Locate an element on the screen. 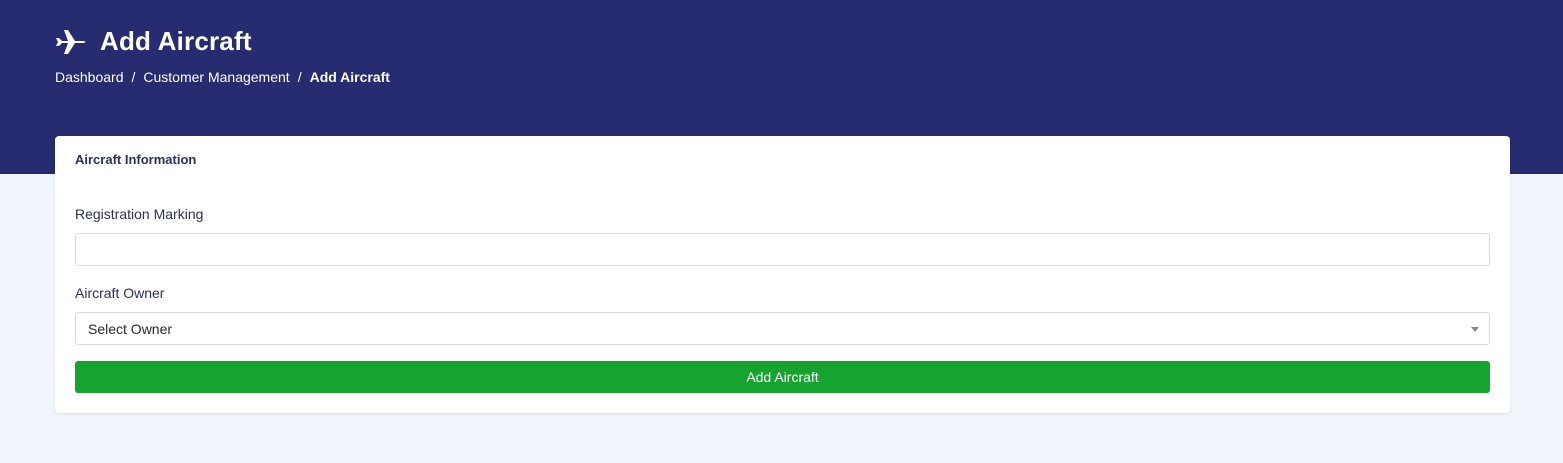 The width and height of the screenshot is (1563, 463). breadcrumb-current: Add Aircraft is located at coordinates (349, 77).